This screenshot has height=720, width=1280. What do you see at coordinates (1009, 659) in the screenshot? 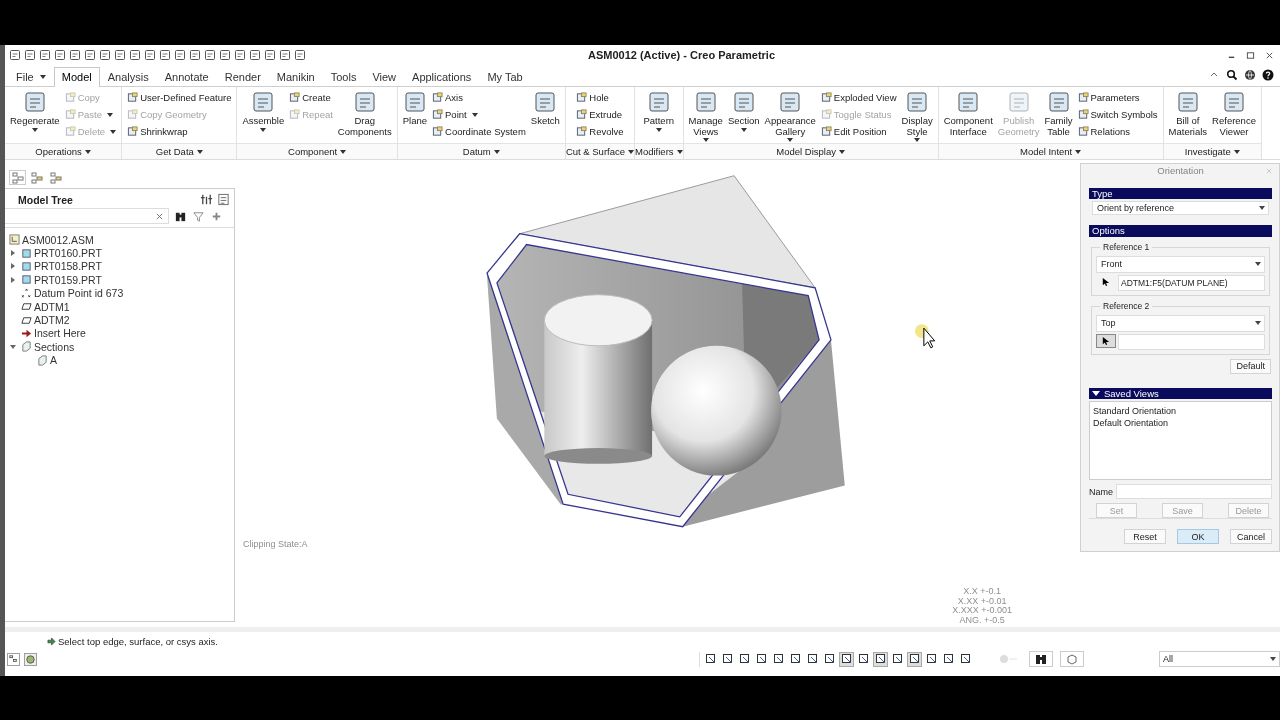
I see `toggle-icon` at bounding box center [1009, 659].